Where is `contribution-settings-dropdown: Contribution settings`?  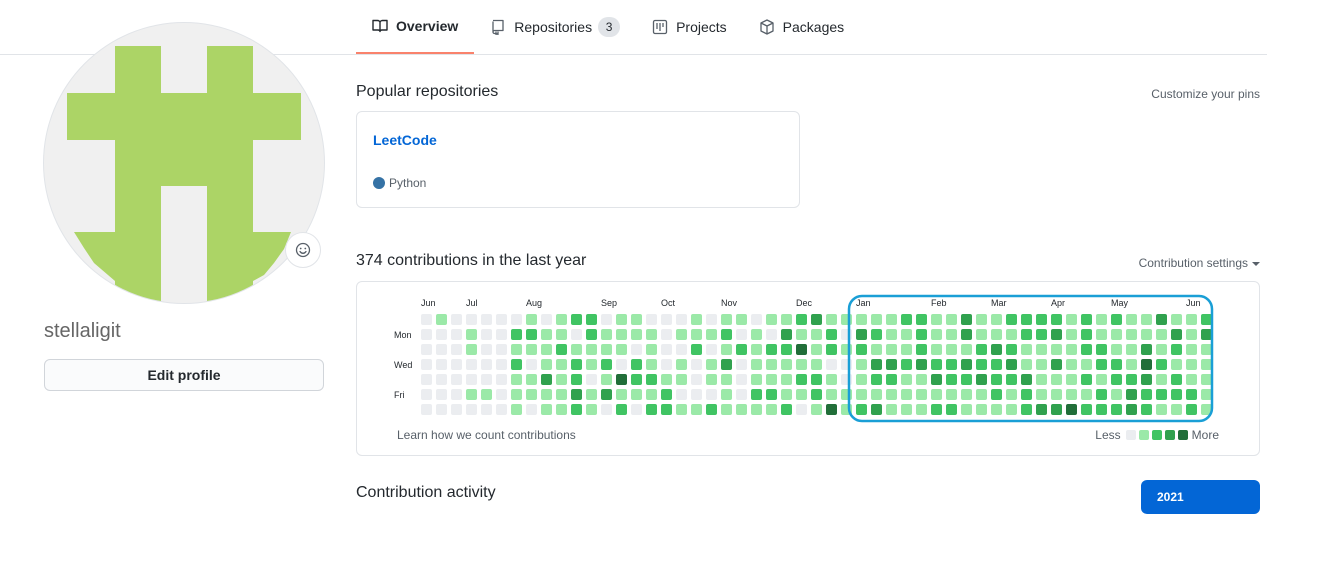 contribution-settings-dropdown: Contribution settings is located at coordinates (1199, 263).